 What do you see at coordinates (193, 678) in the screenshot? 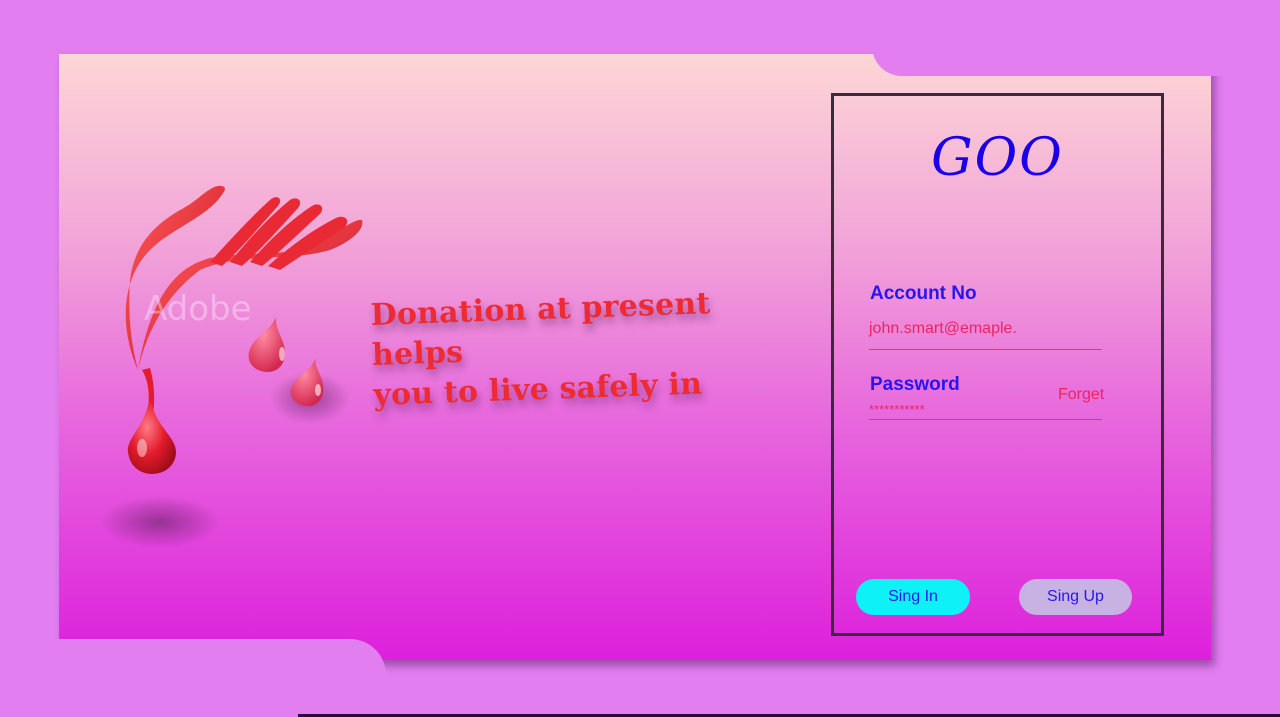
I see `card-notch-bottom-left` at bounding box center [193, 678].